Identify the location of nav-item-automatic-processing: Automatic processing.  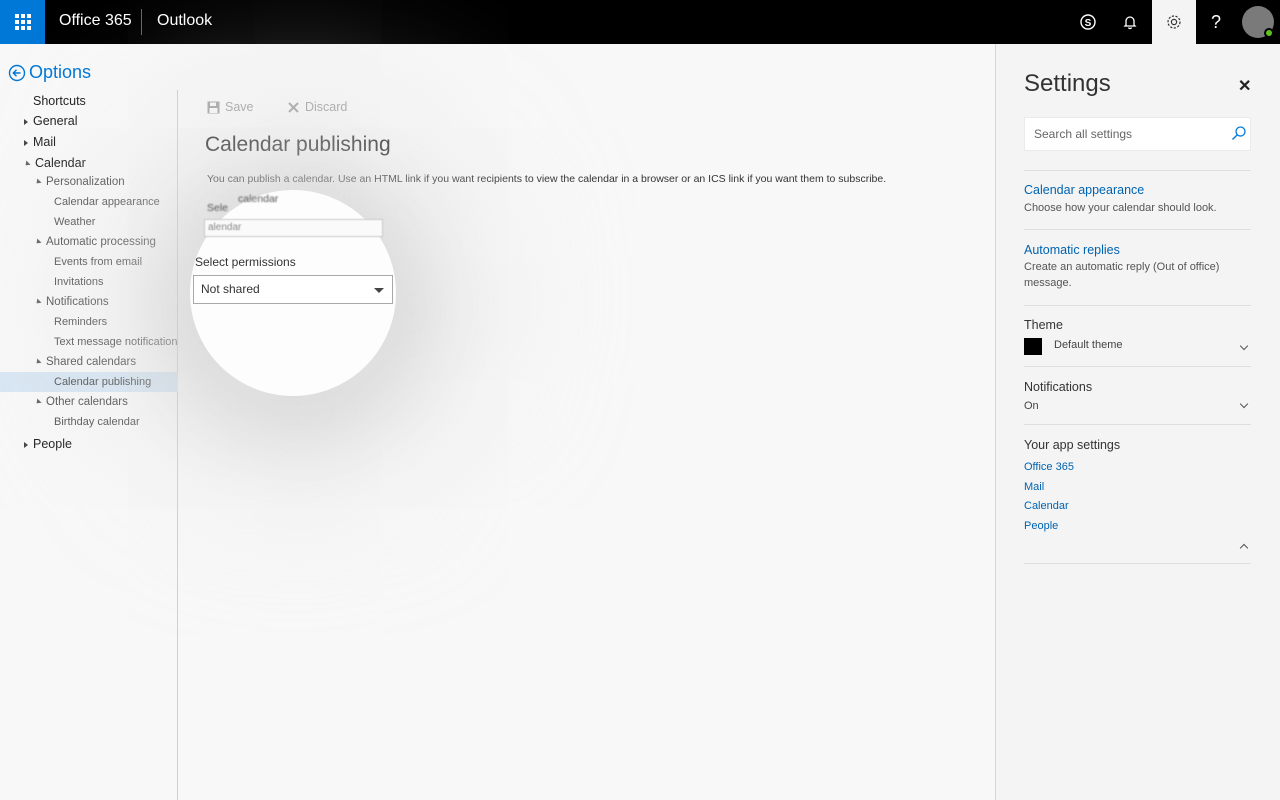
(95, 242).